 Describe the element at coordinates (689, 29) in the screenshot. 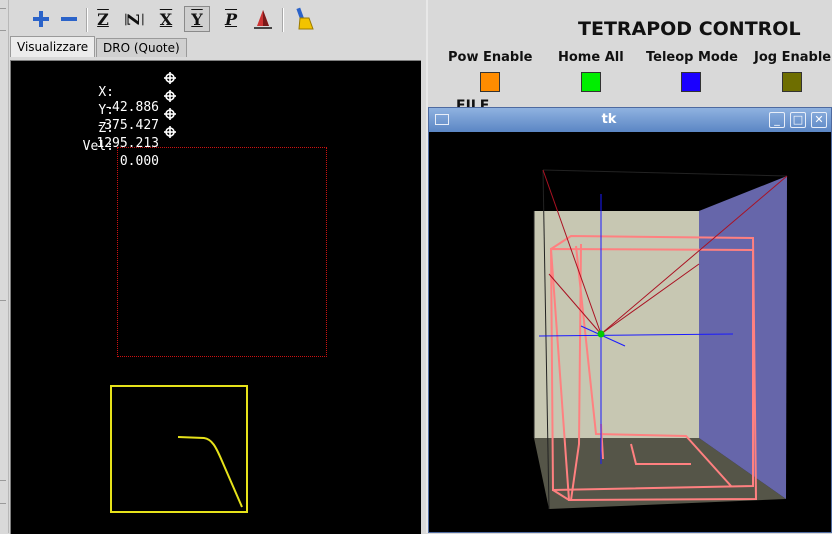

I see `panel-title: TETRAPOD CONTROL` at that location.